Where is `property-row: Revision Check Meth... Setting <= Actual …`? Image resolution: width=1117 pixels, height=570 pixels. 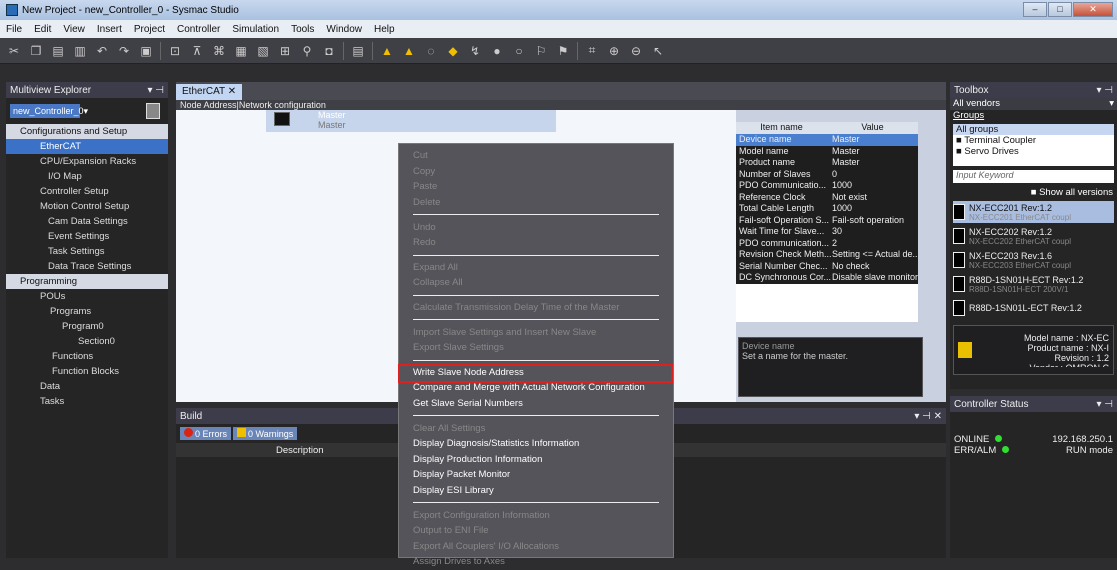
property-row: Revision Check Meth... Setting <= Actual … is located at coordinates (827, 255).